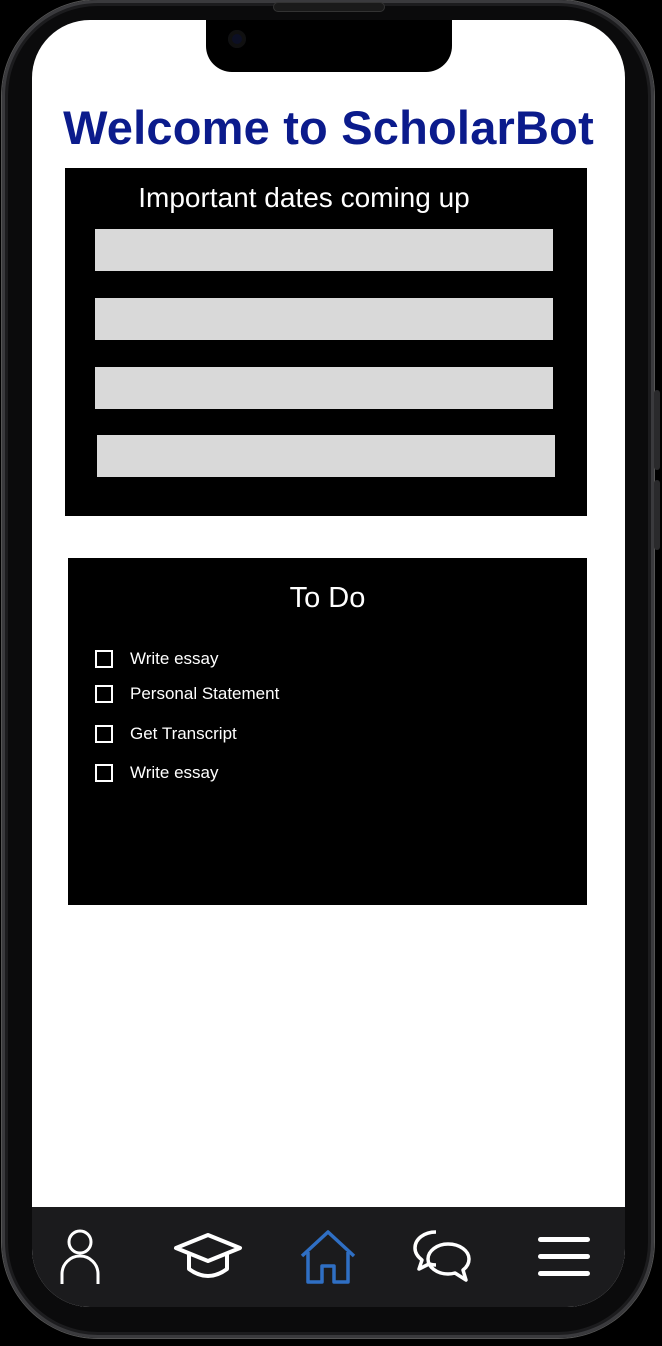 Image resolution: width=662 pixels, height=1346 pixels. I want to click on profile-icon, so click(80, 1256).